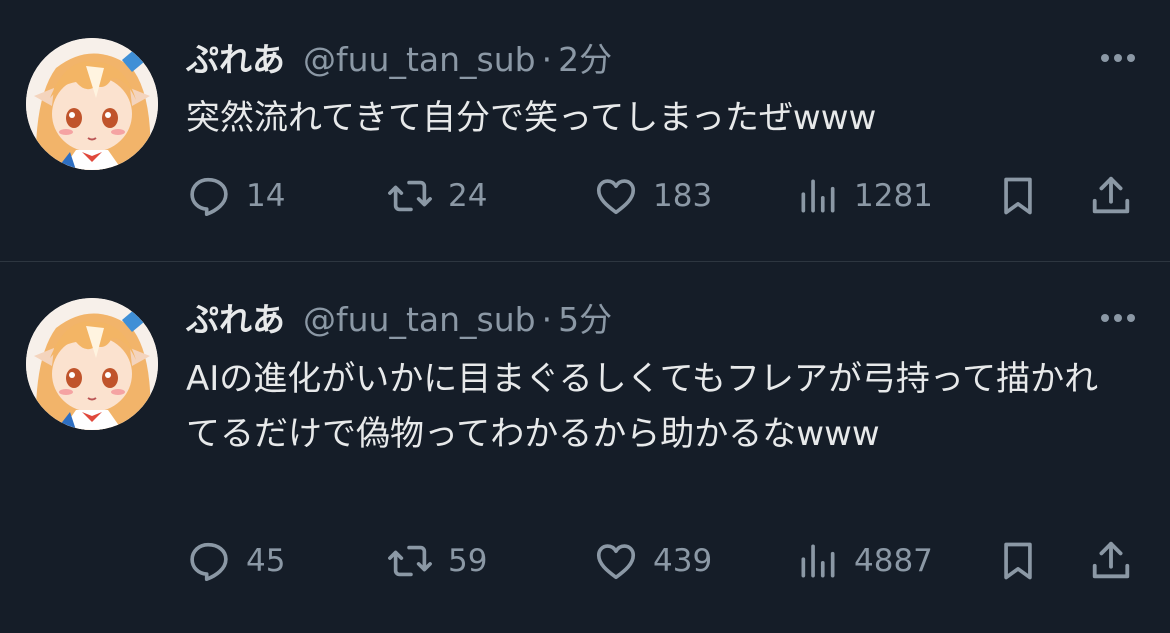 The image size is (1170, 633). What do you see at coordinates (623, 60) in the screenshot?
I see `tweet-header: ぷれあ @fuu_tan_sub · 2分` at bounding box center [623, 60].